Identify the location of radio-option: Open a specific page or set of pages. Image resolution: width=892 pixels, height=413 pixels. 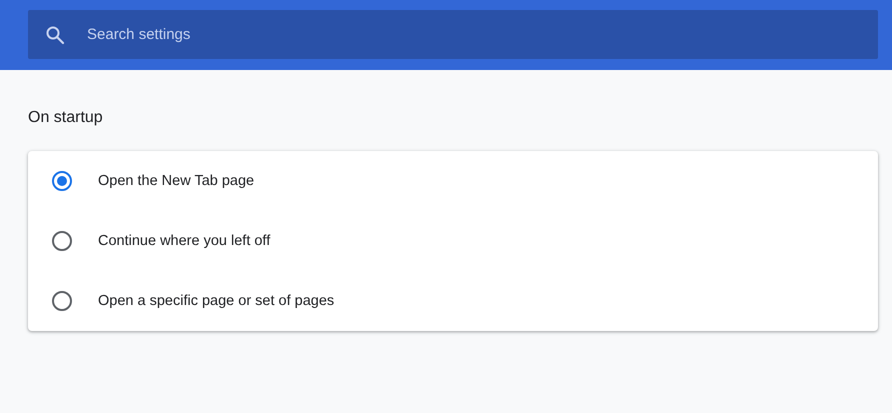
(453, 301).